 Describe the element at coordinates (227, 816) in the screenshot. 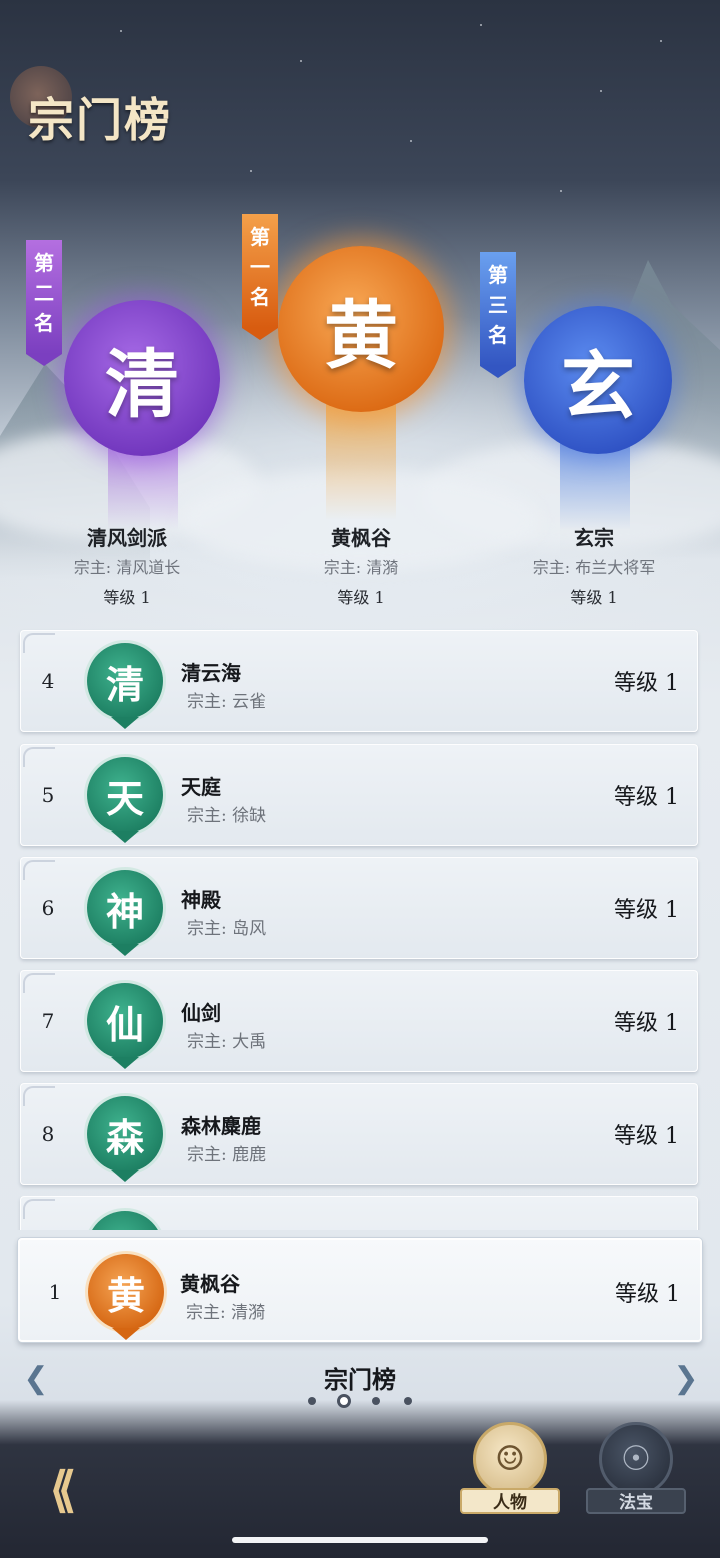

I see `row-leader: 宗主: 徐缺` at that location.